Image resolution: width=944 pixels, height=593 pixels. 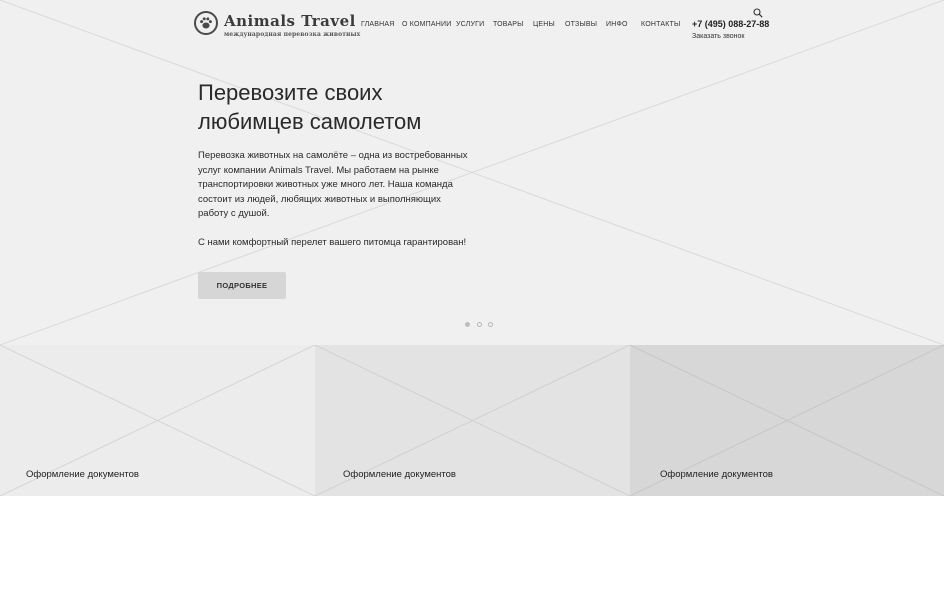 What do you see at coordinates (660, 24) in the screenshot?
I see `nav-item-contacts: КОНТАКТЫ` at bounding box center [660, 24].